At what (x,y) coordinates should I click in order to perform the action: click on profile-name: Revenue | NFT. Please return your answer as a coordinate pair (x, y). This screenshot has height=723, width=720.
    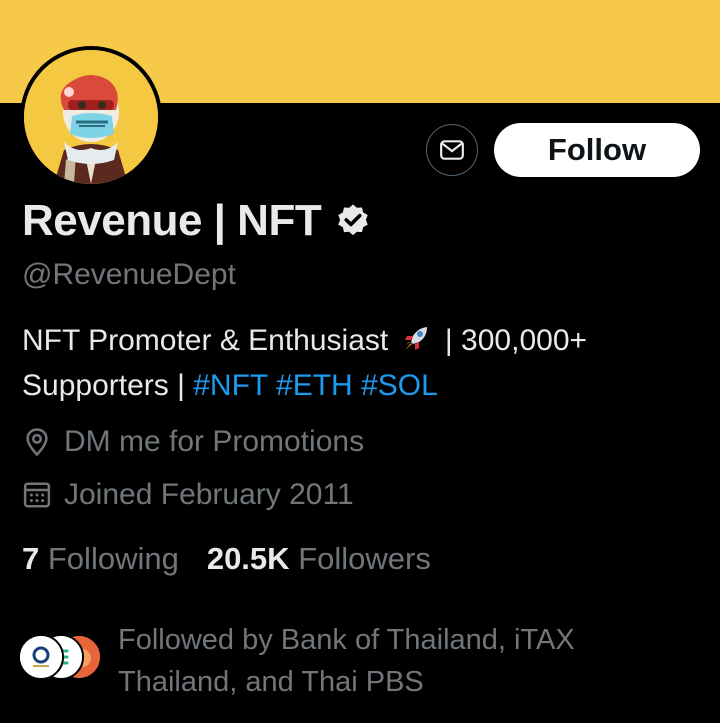
    Looking at the image, I should click on (172, 220).